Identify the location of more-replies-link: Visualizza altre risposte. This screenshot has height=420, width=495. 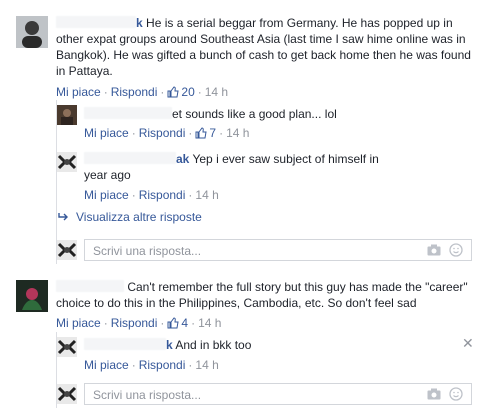
(130, 217).